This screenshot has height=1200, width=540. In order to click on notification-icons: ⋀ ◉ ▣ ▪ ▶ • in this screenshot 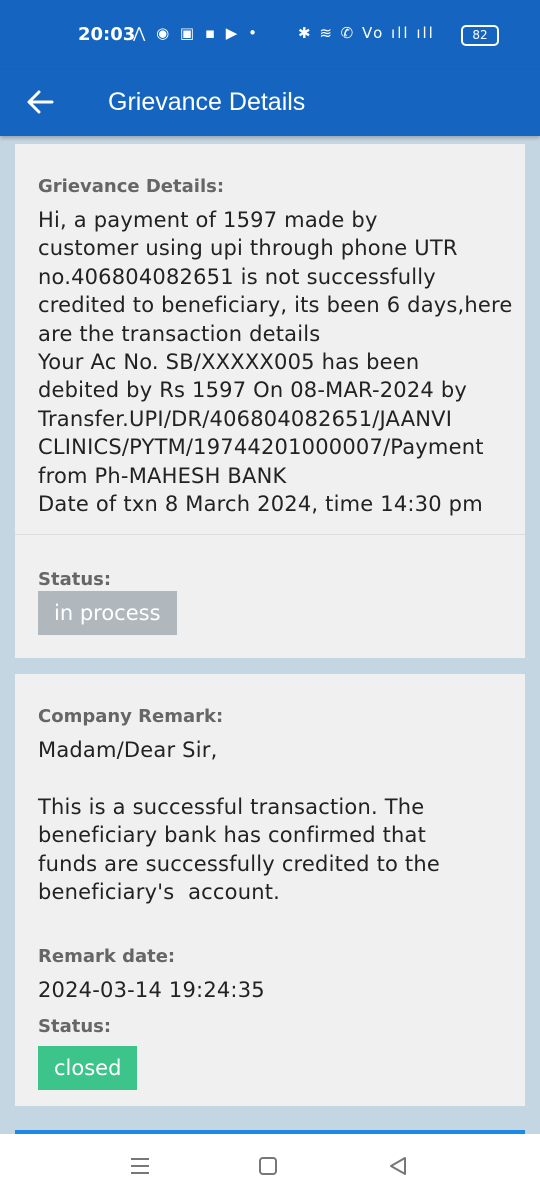, I will do `click(196, 33)`.